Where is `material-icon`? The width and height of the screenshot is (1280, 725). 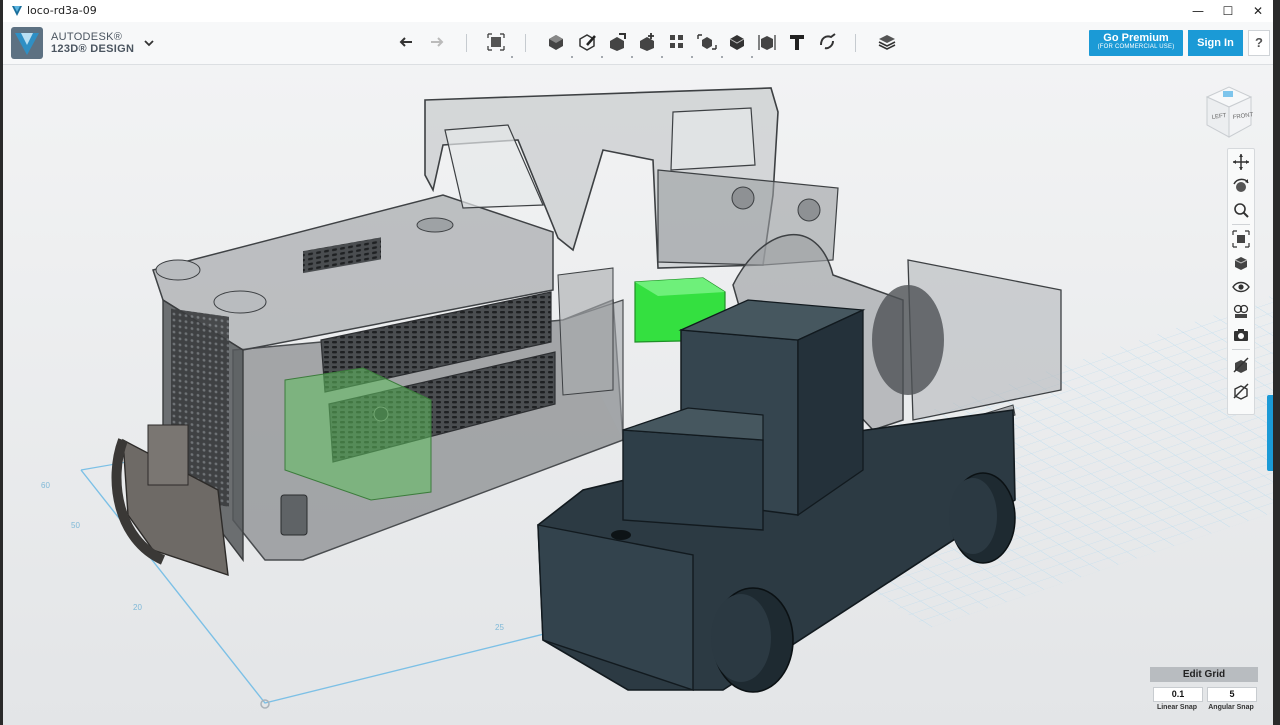 material-icon is located at coordinates (887, 42).